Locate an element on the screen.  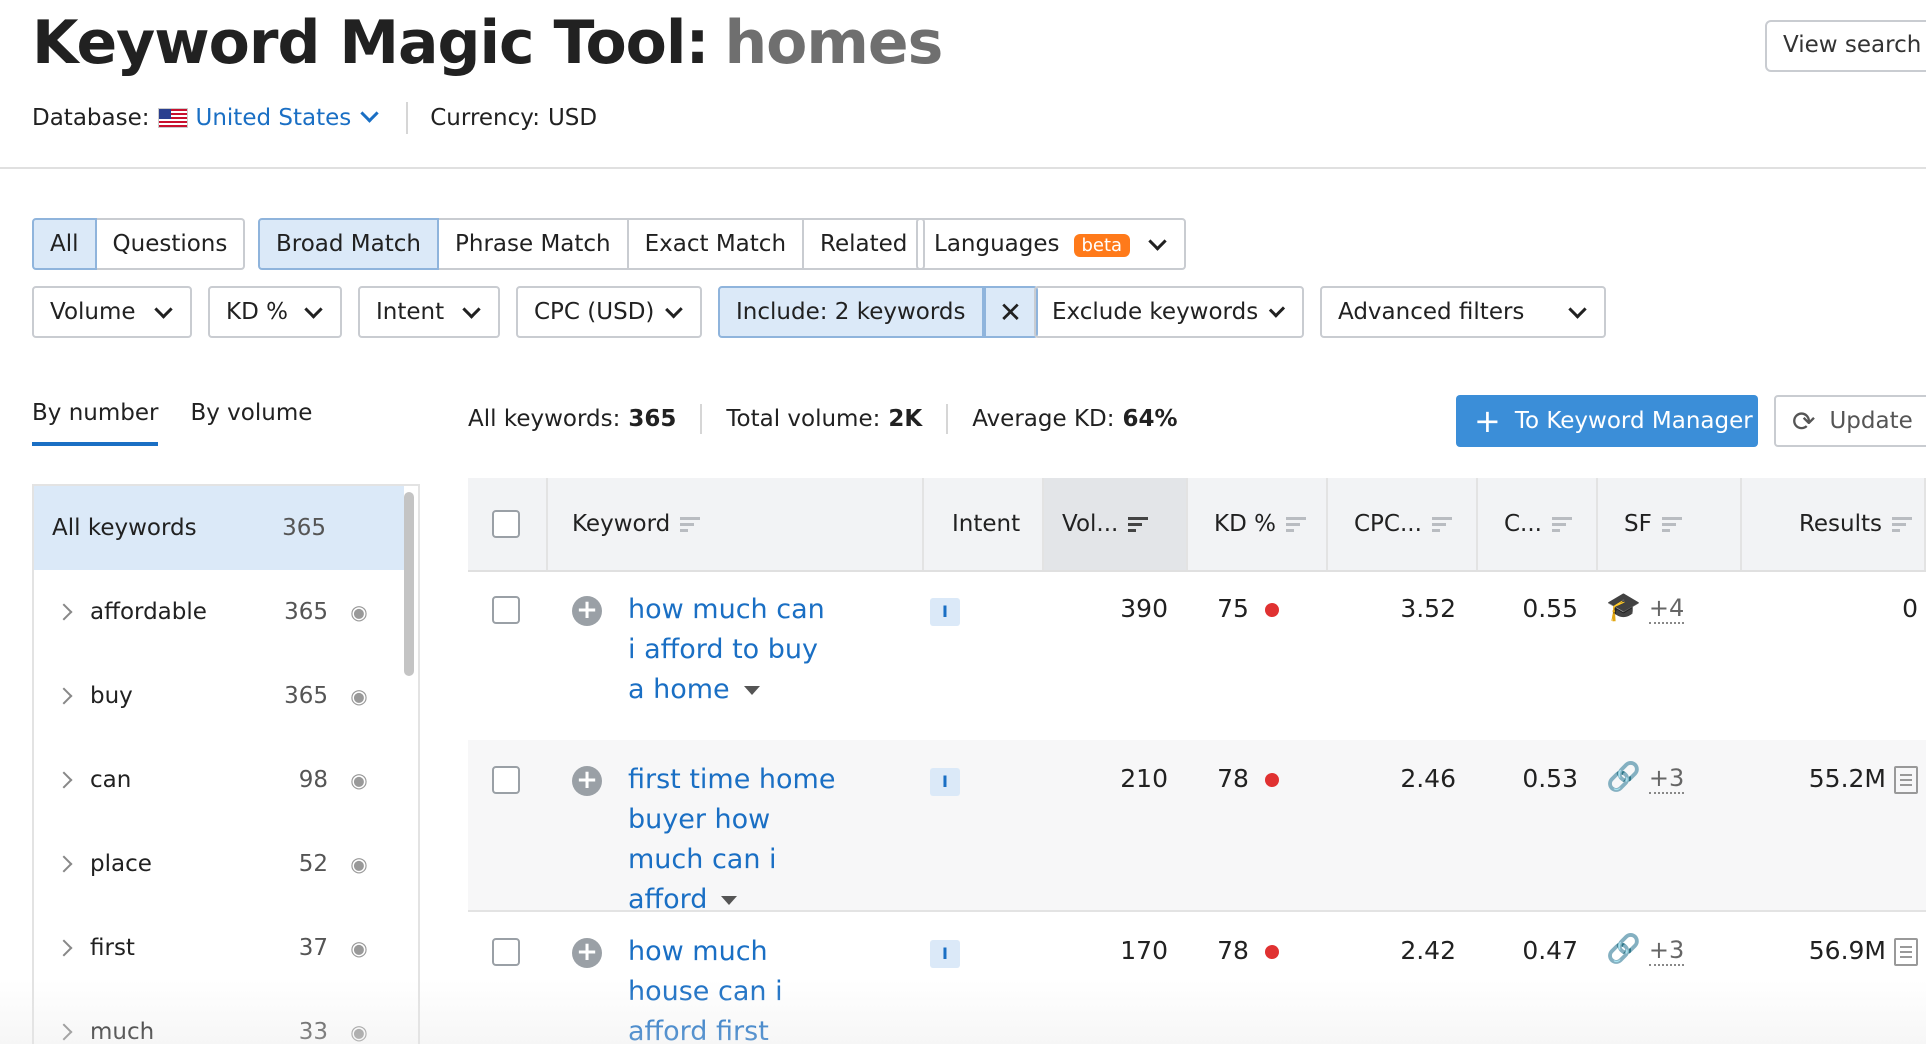
to-keyword-manager-button: + To Keyword Manager is located at coordinates (1607, 421).